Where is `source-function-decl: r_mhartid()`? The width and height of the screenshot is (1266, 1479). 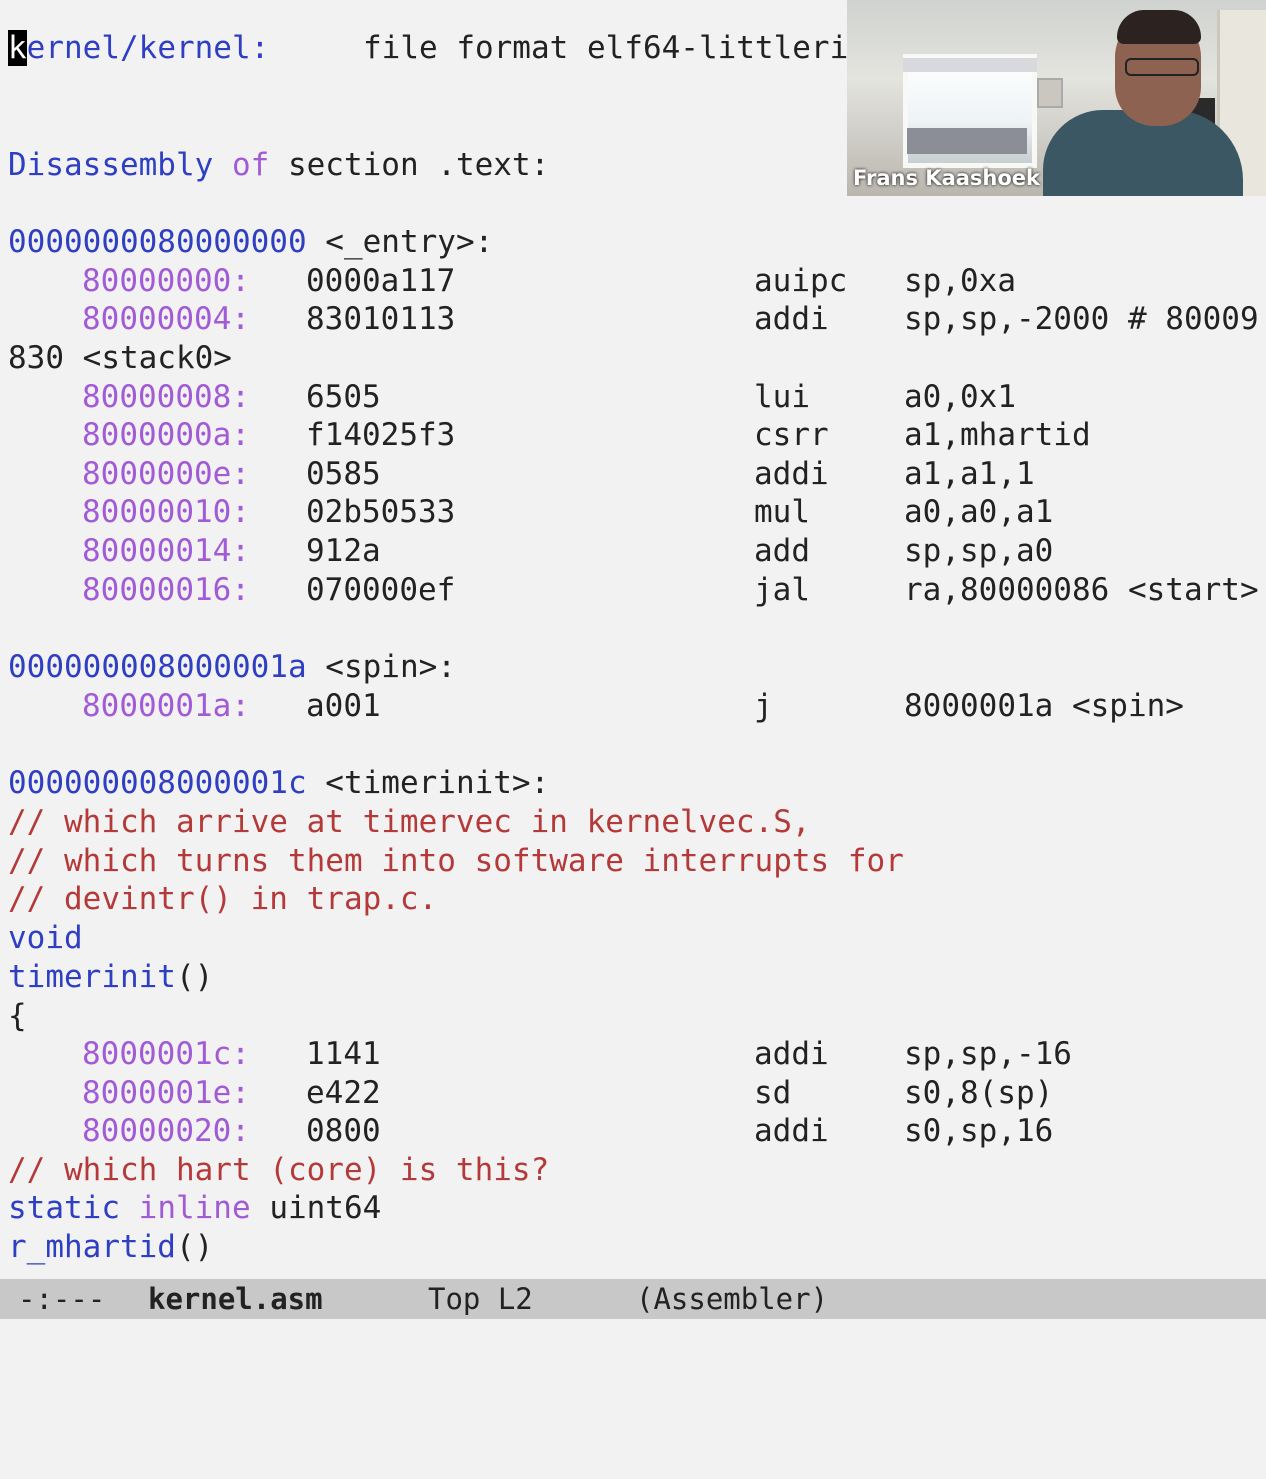
source-function-decl: r_mhartid() is located at coordinates (110, 1247).